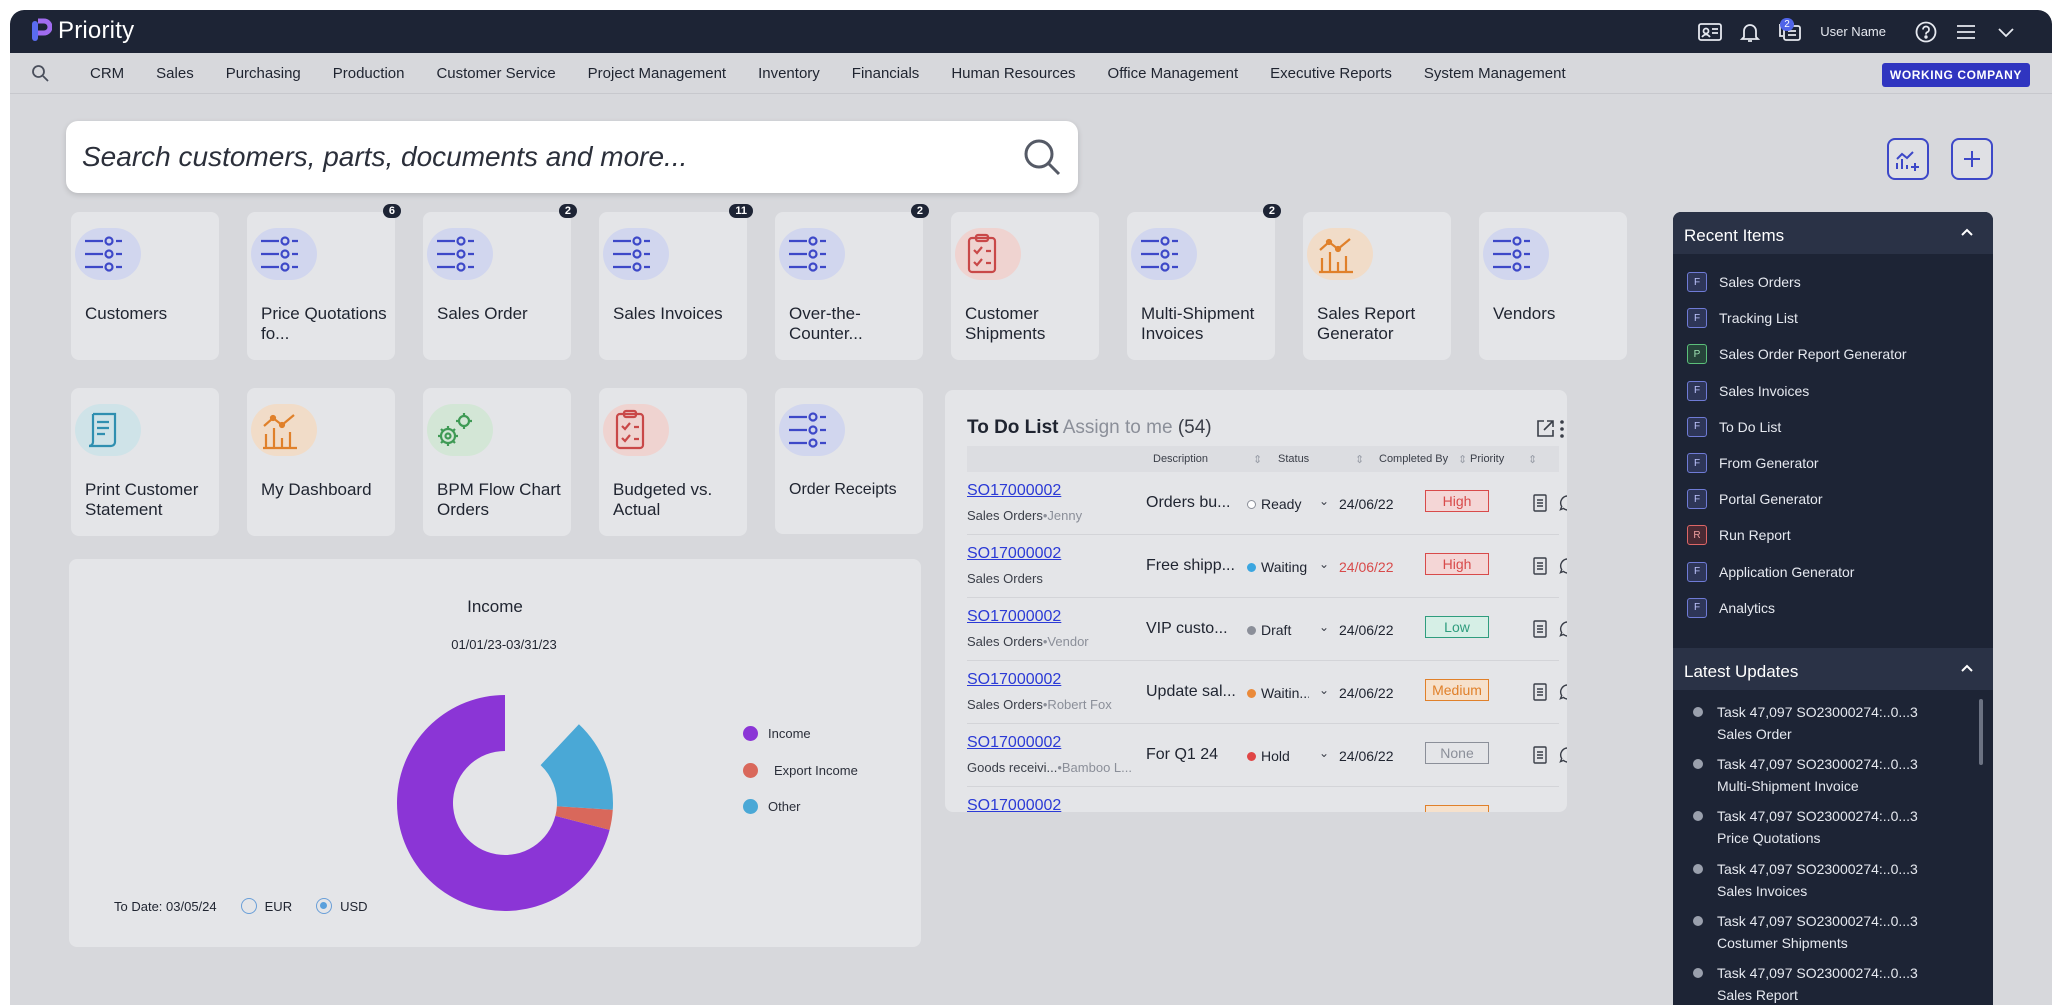  What do you see at coordinates (1742, 318) in the screenshot?
I see `recent-item: F Tracking List` at bounding box center [1742, 318].